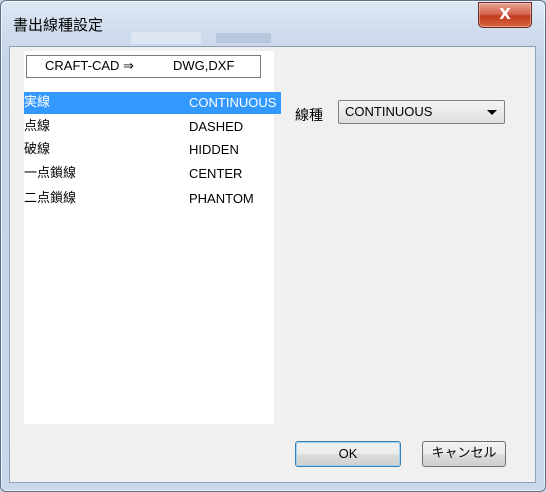 The width and height of the screenshot is (546, 492). I want to click on title-bar: 書出線種設定 X, so click(273, 23).